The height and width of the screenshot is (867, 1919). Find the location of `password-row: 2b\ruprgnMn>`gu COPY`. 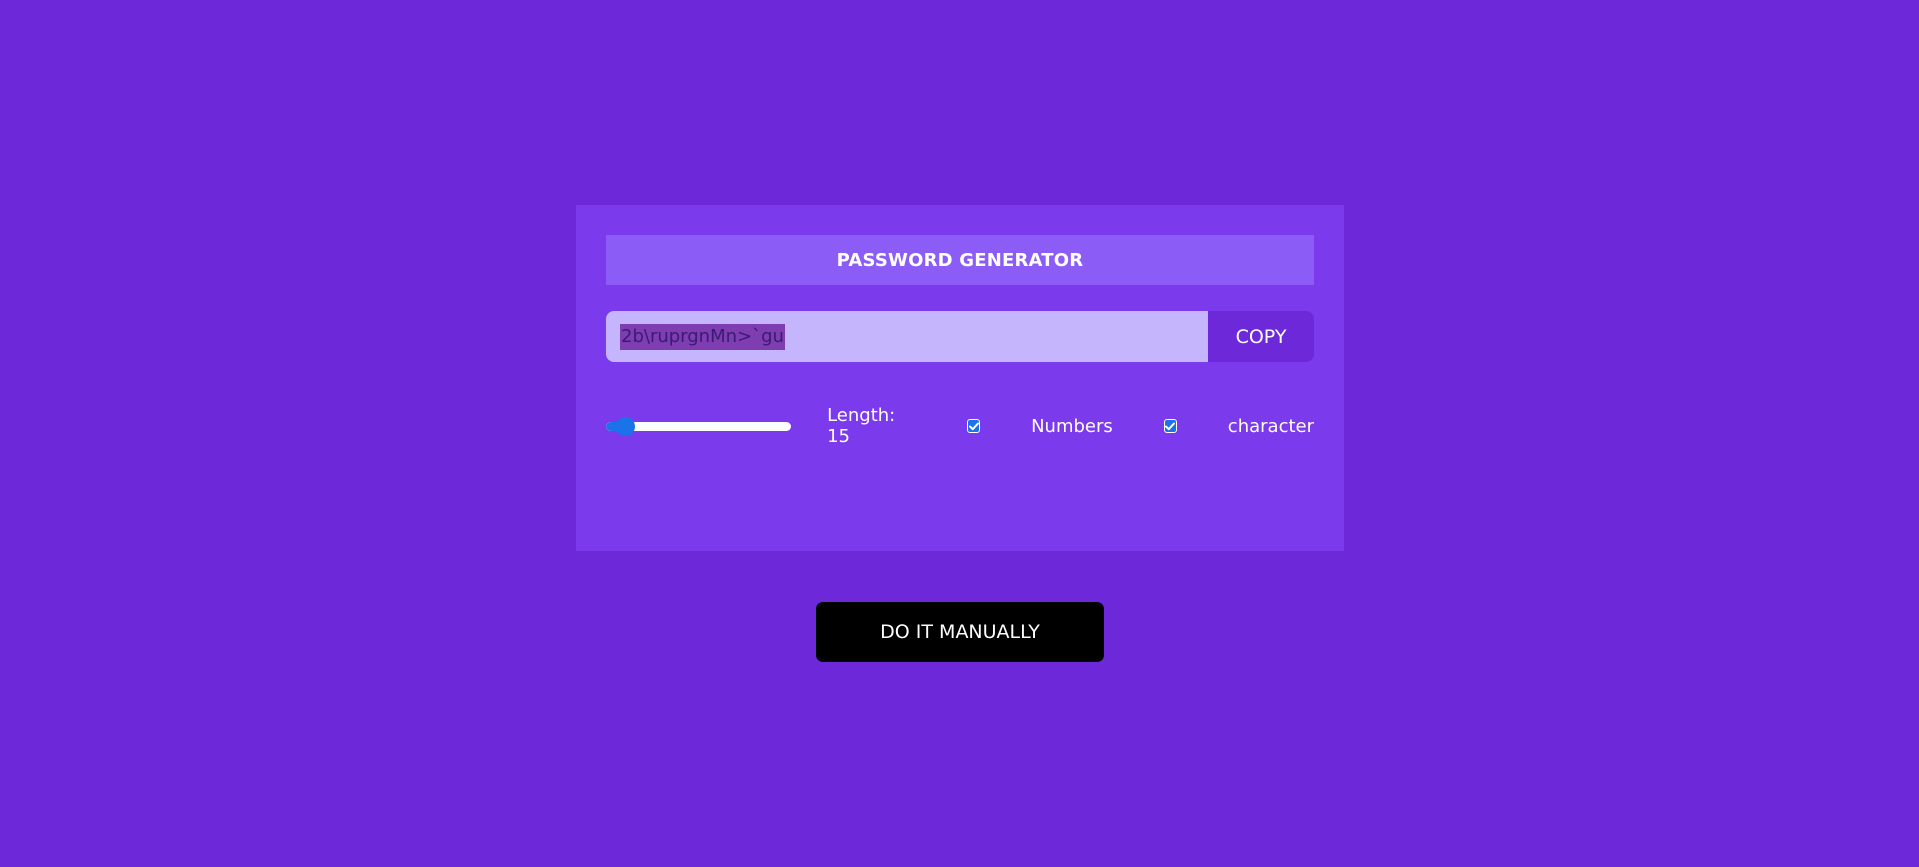

password-row: 2b\ruprgnMn>`gu COPY is located at coordinates (960, 336).